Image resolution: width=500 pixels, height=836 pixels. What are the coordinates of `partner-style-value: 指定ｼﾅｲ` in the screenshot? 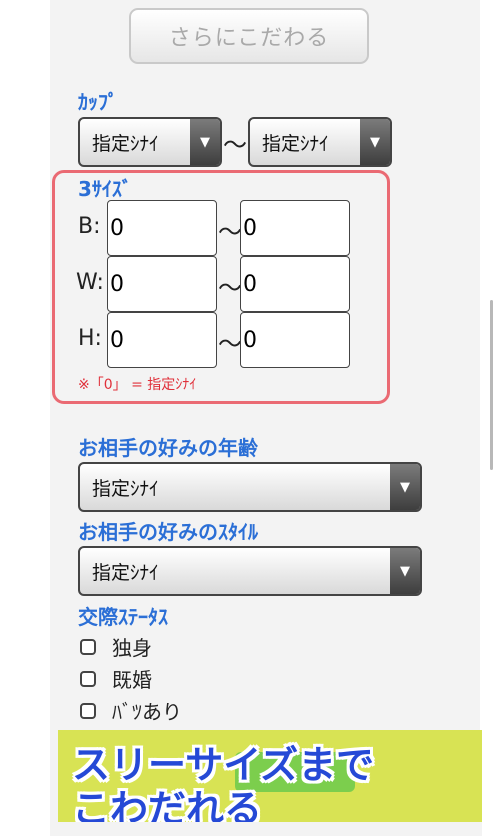 It's located at (125, 572).